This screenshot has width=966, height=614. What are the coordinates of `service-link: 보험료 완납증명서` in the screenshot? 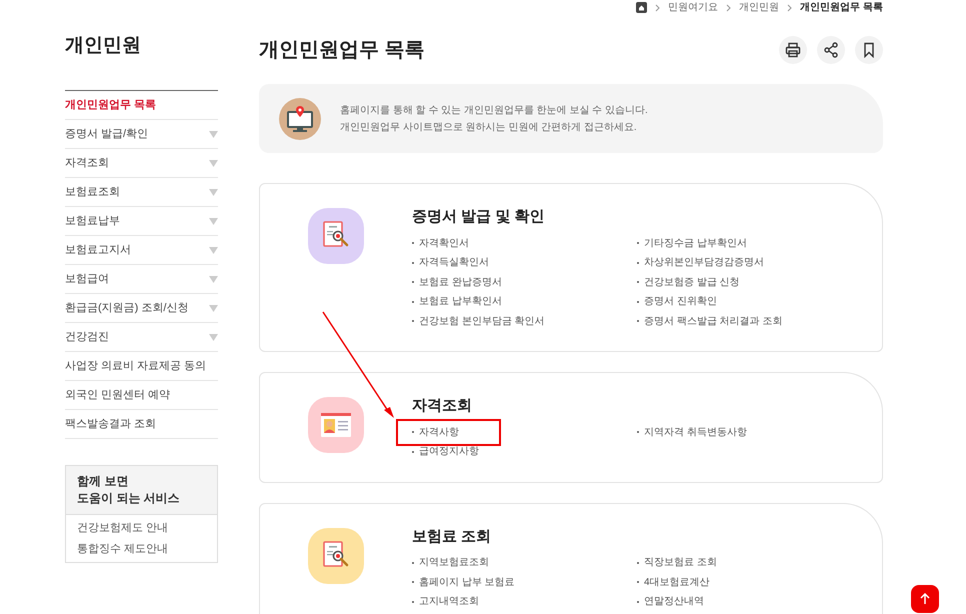 It's located at (457, 282).